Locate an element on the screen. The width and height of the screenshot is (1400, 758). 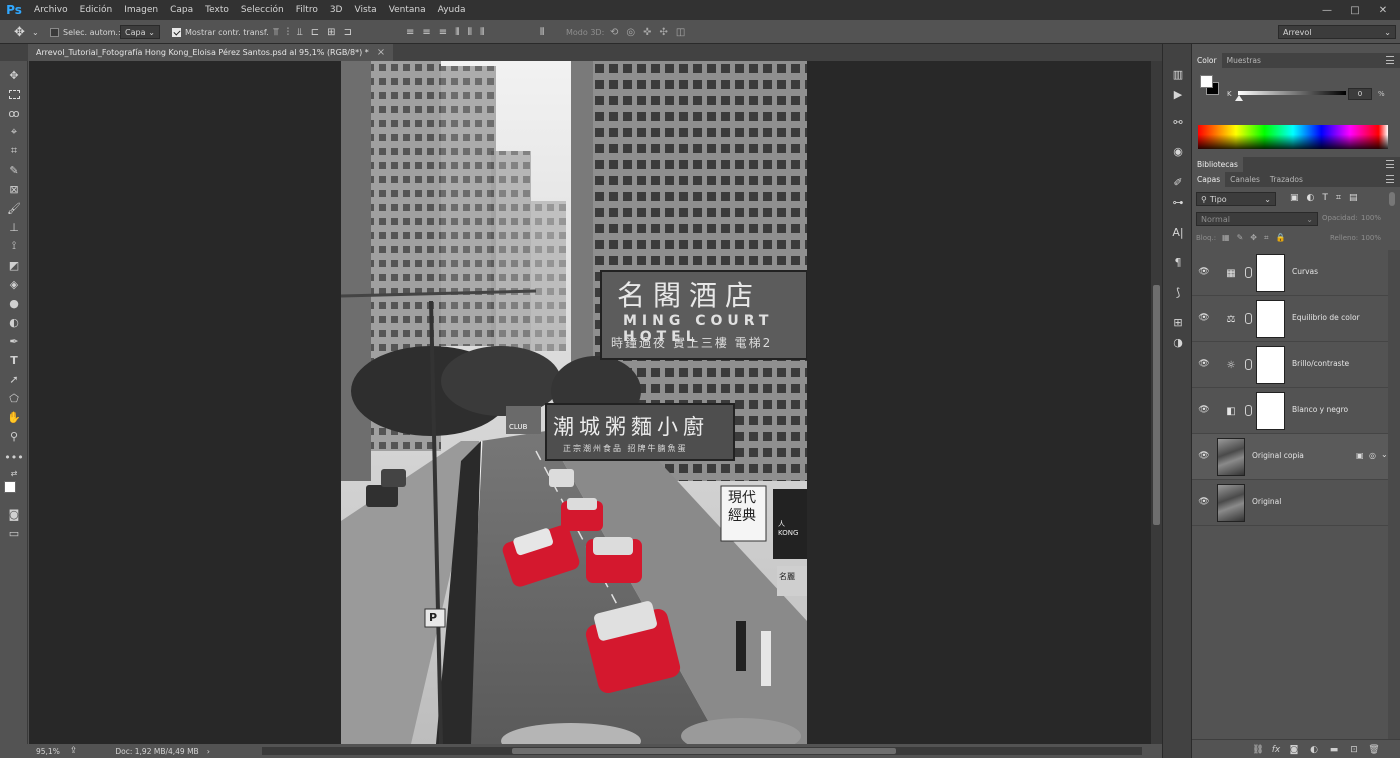
zoom-level: 95,1% is located at coordinates (48, 751).